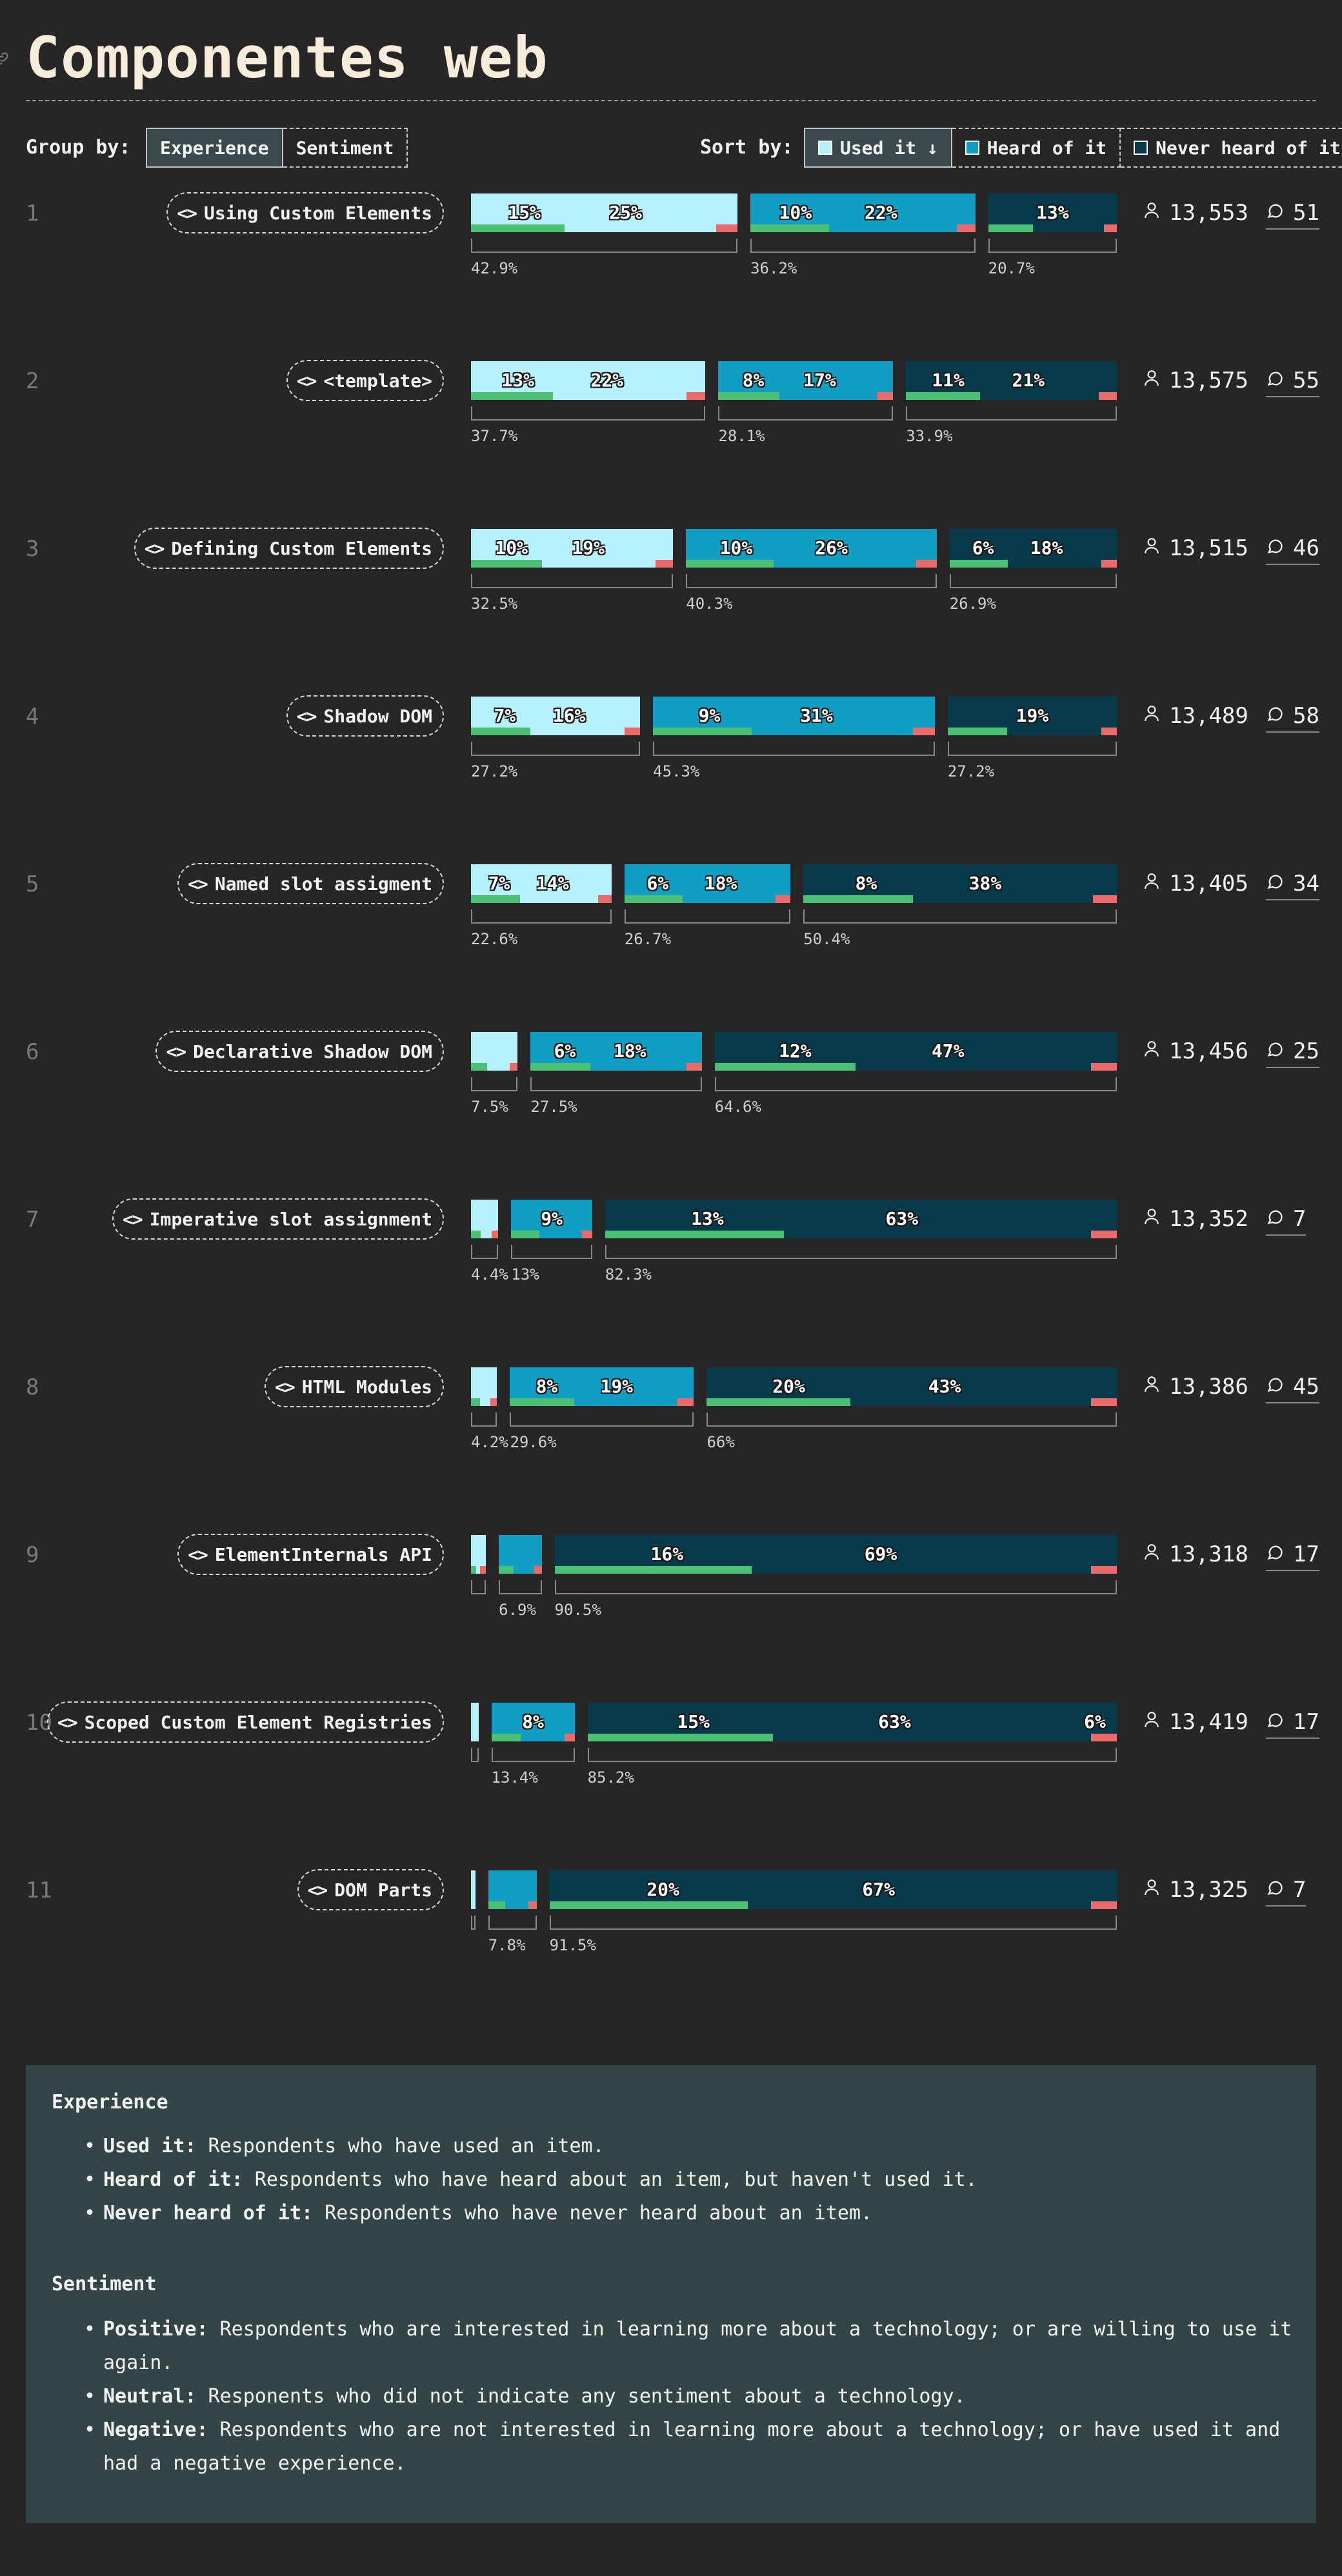 The height and width of the screenshot is (2576, 1342). I want to click on feature-name-tag: <> Defining Custom Elements, so click(289, 548).